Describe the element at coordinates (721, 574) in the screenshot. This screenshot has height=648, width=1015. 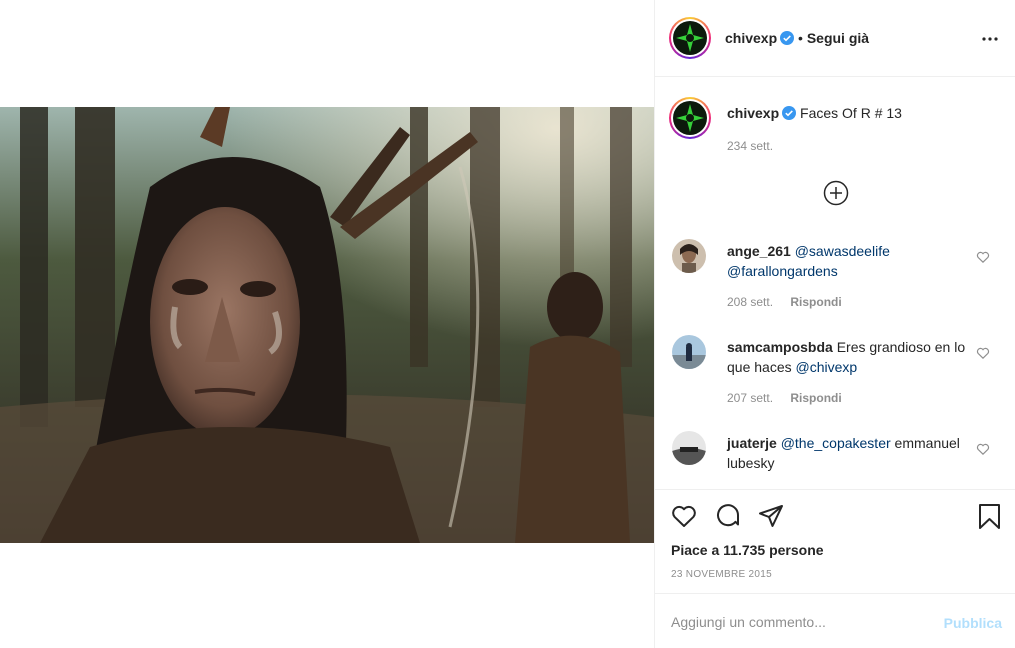
I see `post-date: 23 NOVEMBRE 2015` at that location.